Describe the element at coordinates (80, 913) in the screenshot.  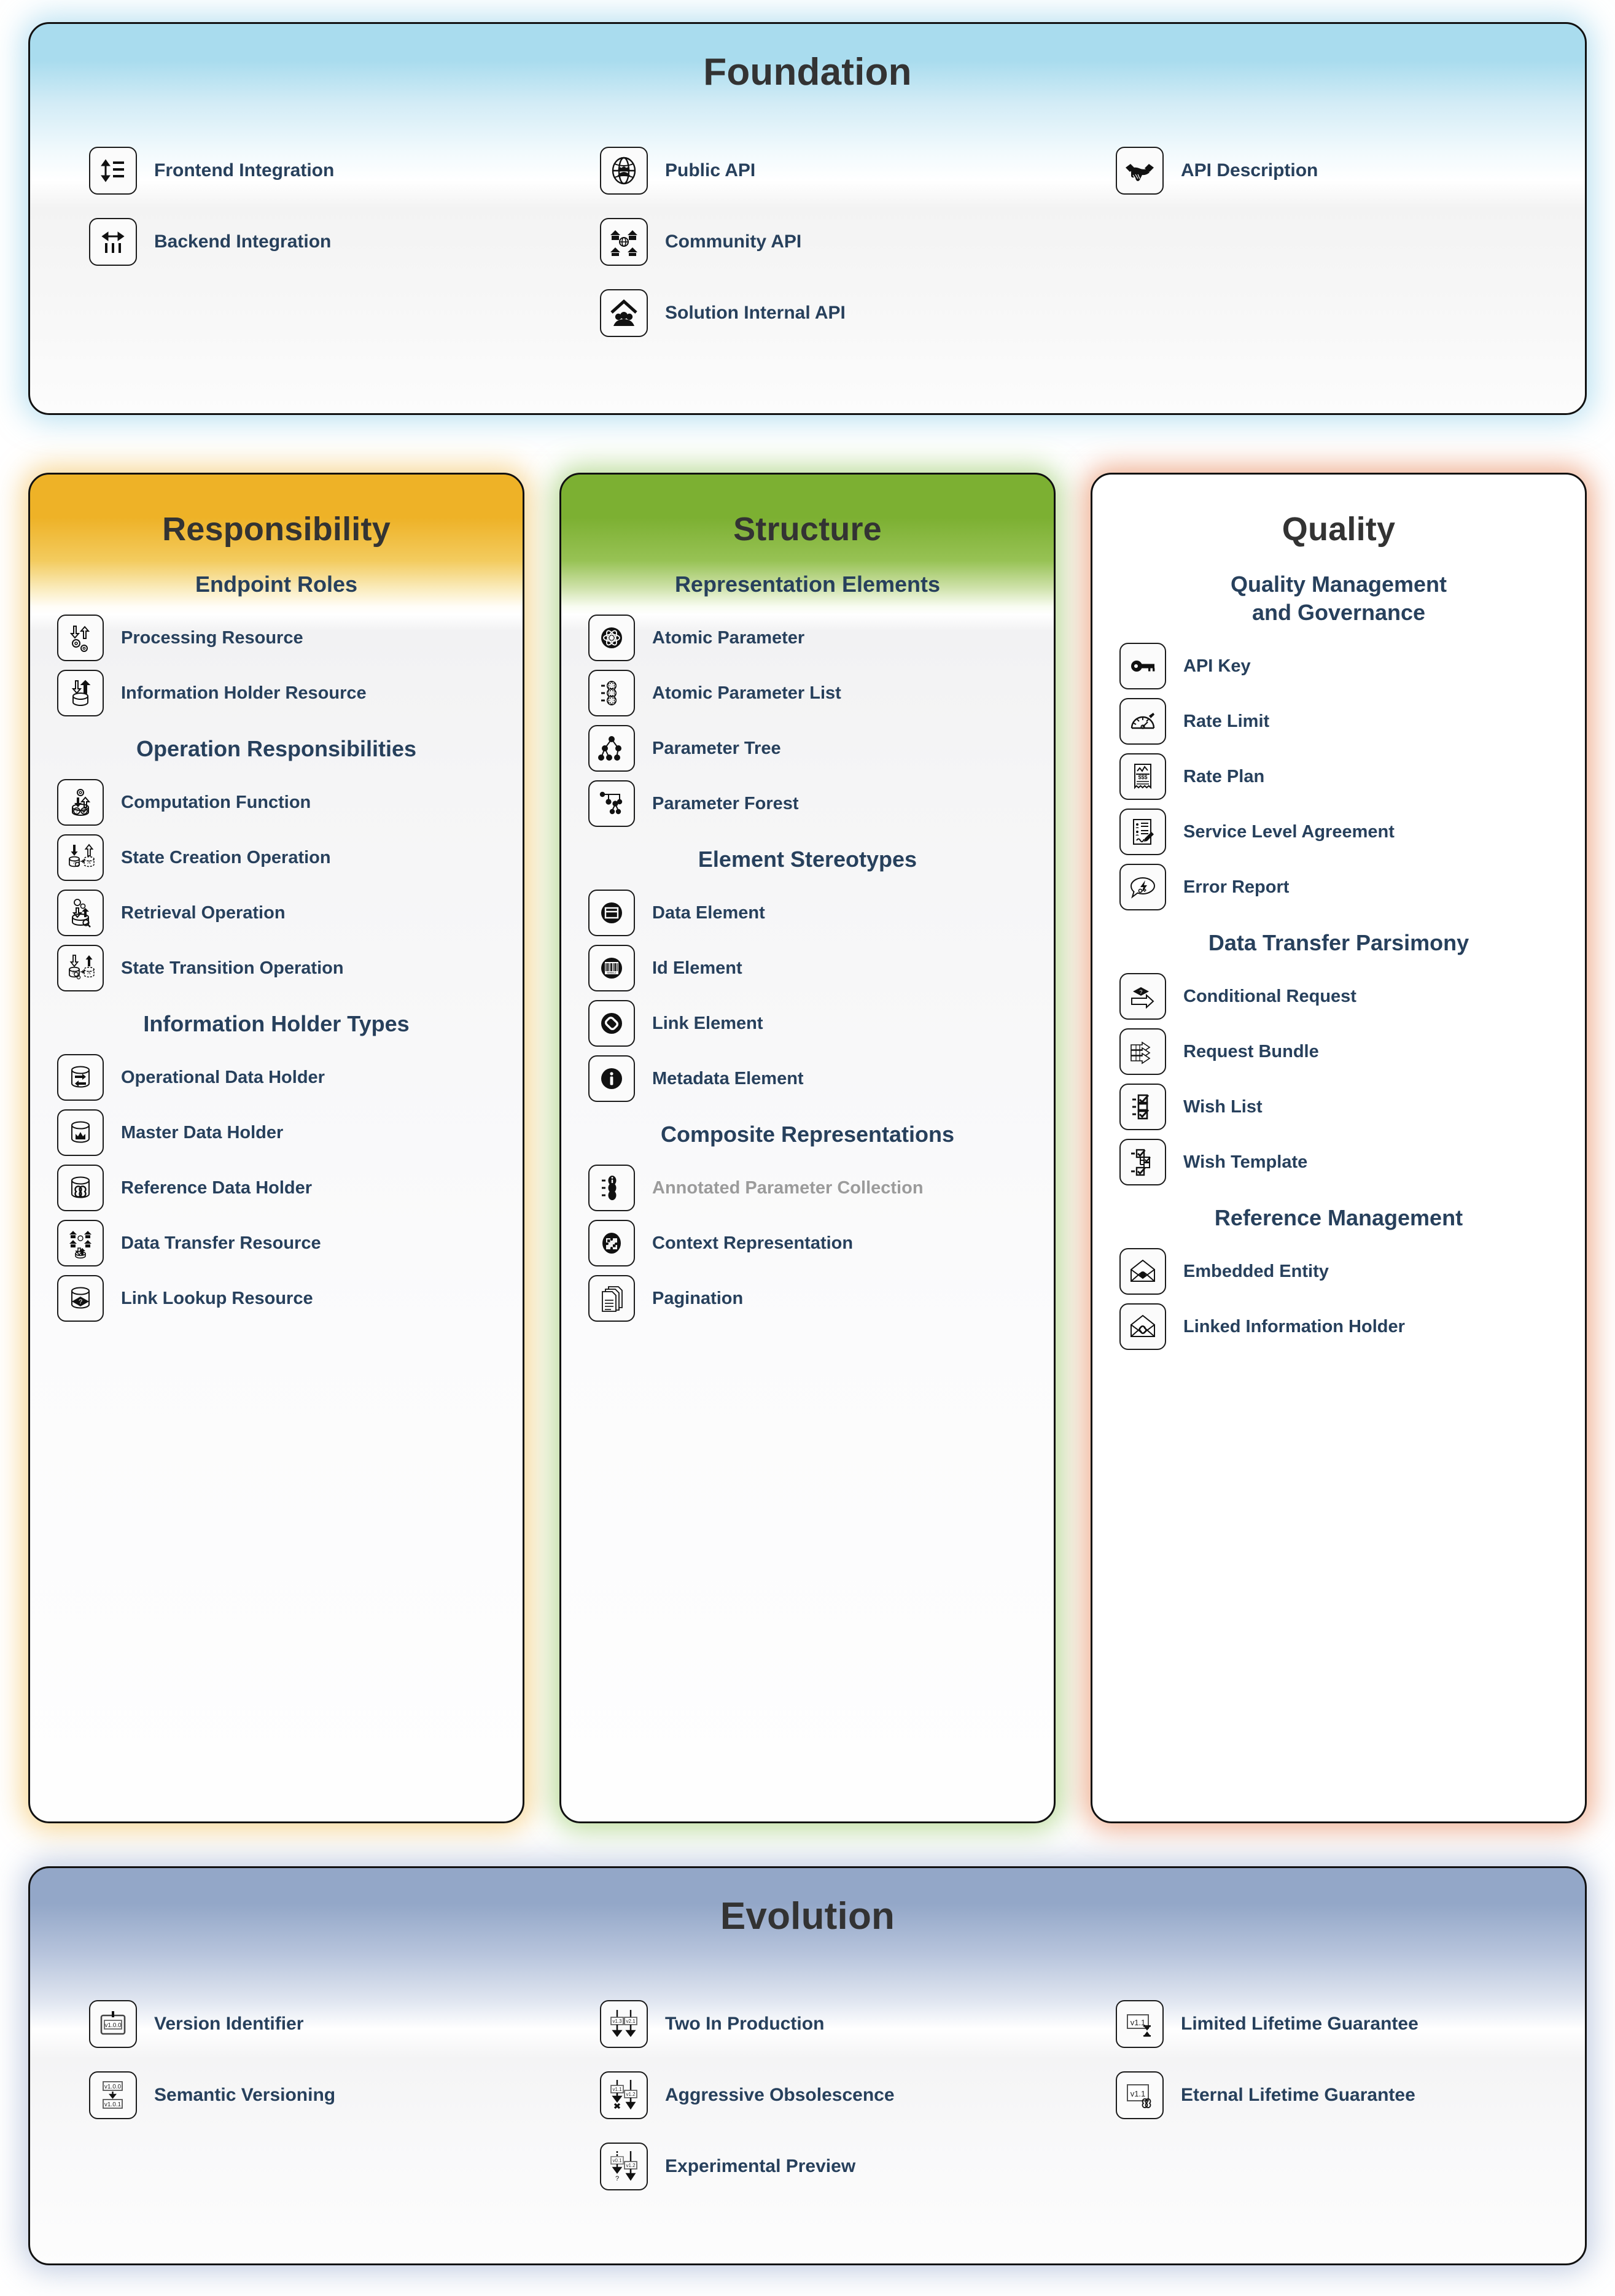
I see `db-search-icon` at that location.